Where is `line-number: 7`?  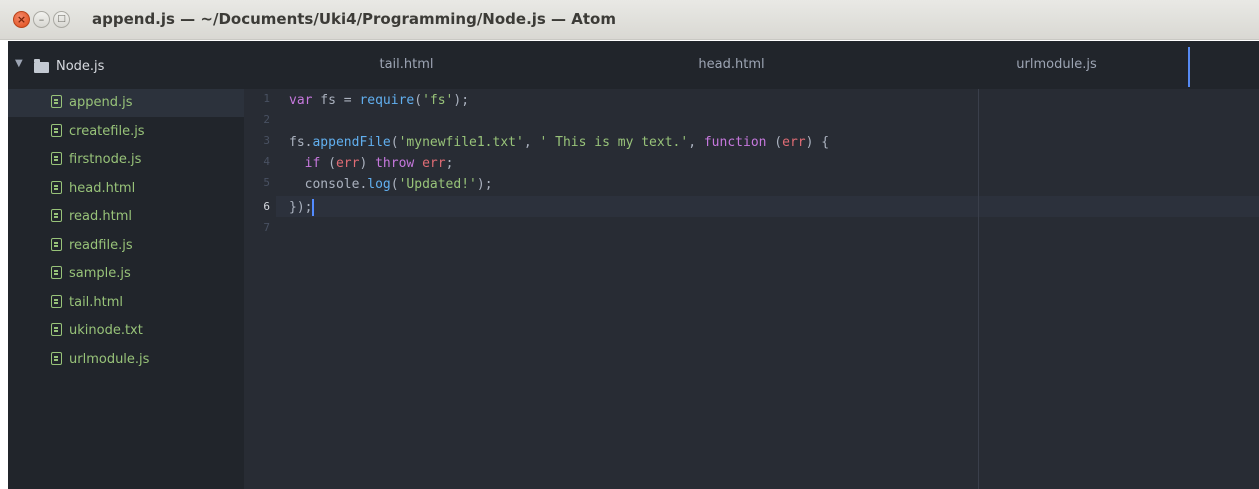
line-number: 7 is located at coordinates (266, 227).